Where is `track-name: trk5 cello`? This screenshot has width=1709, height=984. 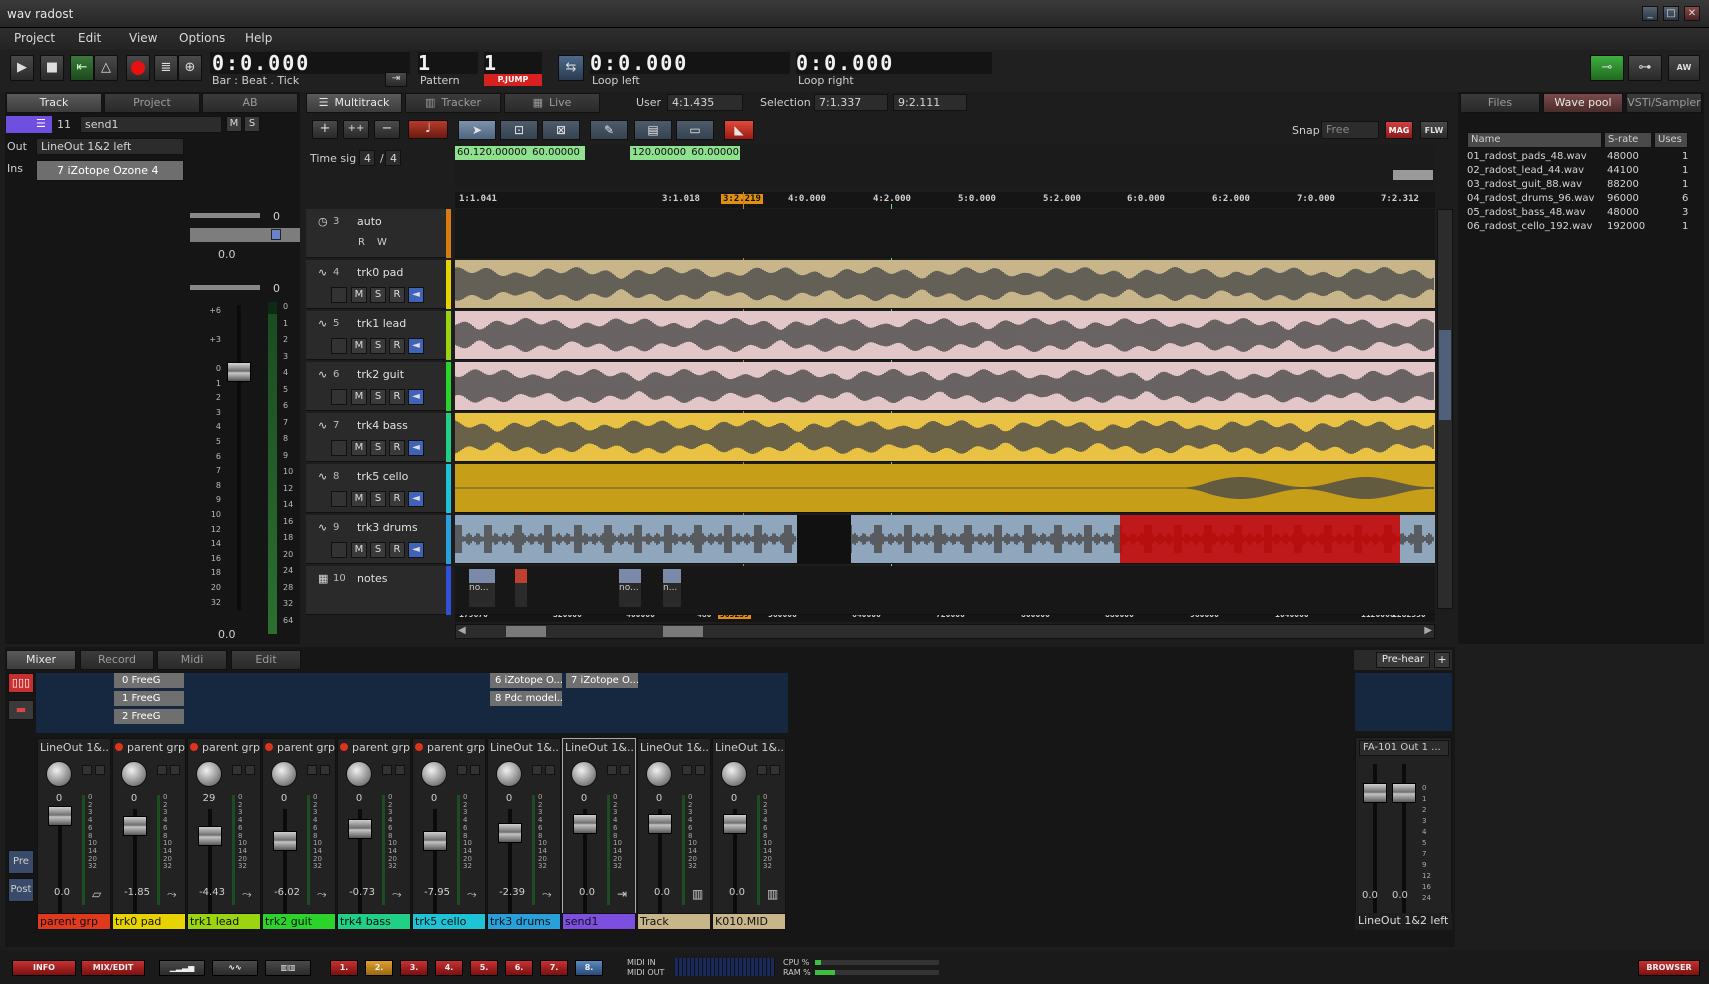 track-name: trk5 cello is located at coordinates (382, 476).